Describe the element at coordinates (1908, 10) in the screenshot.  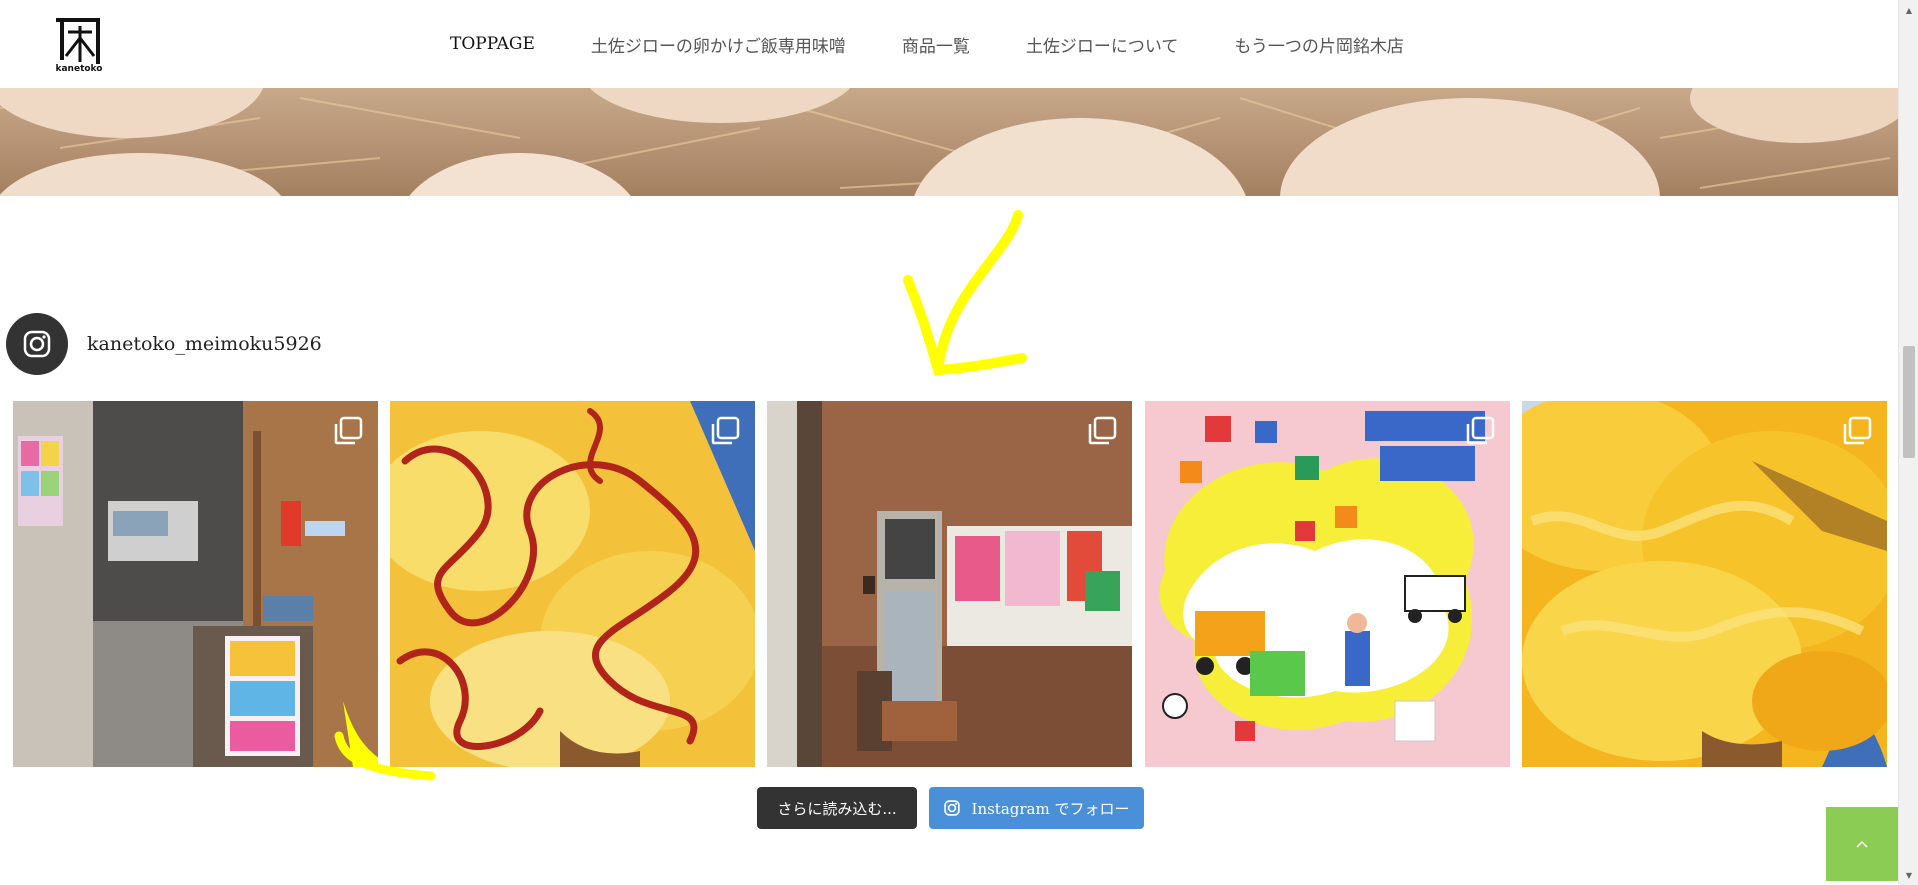
I see `scroll-up-arrow-icon: ▲` at that location.